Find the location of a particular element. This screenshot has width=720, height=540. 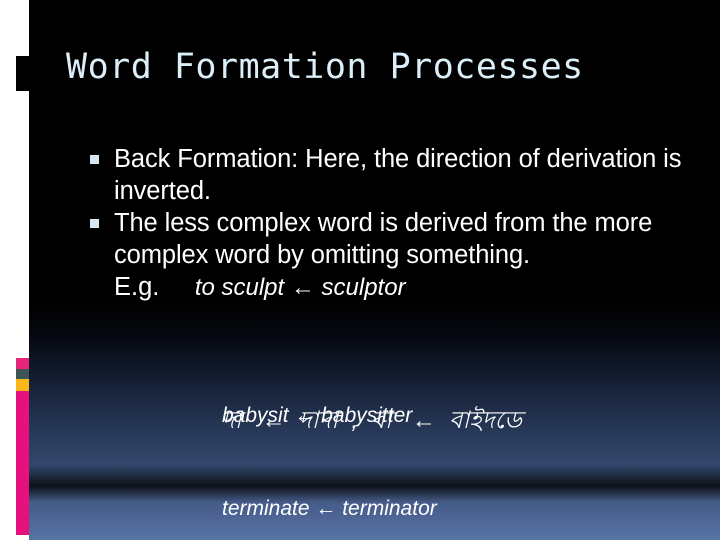

decor-bar-teal is located at coordinates (22, 374).